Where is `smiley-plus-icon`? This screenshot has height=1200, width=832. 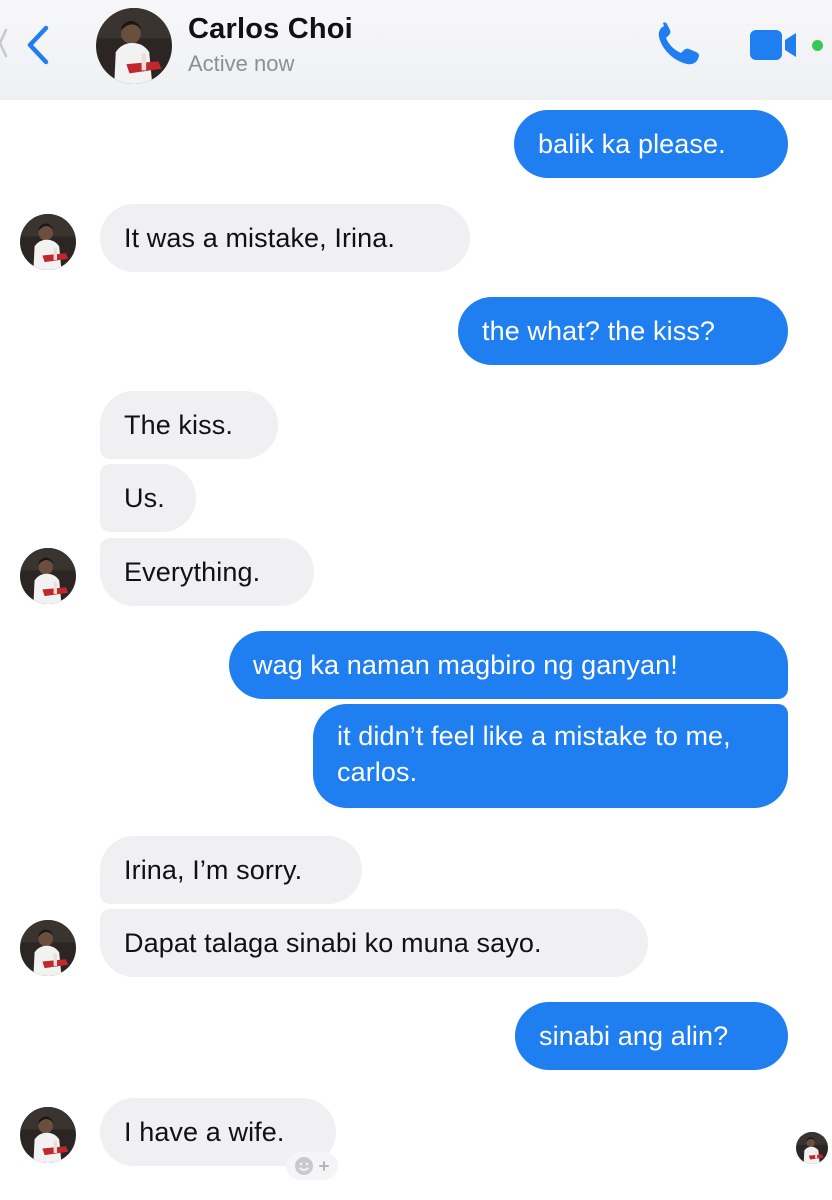 smiley-plus-icon is located at coordinates (312, 1166).